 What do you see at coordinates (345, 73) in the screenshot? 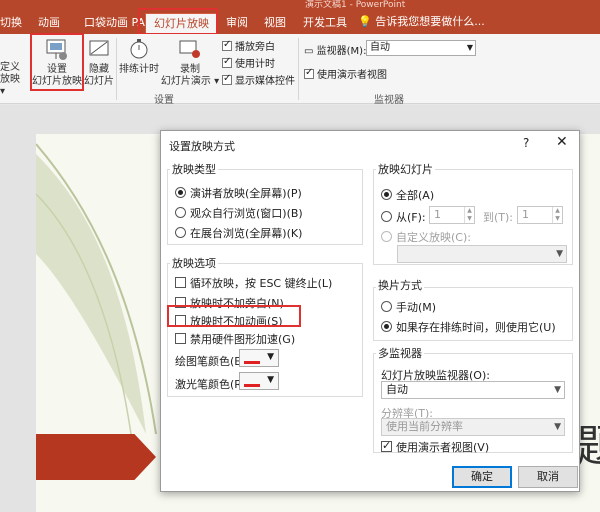
I see `check-use-presenter-view: 使用演示者视图` at bounding box center [345, 73].